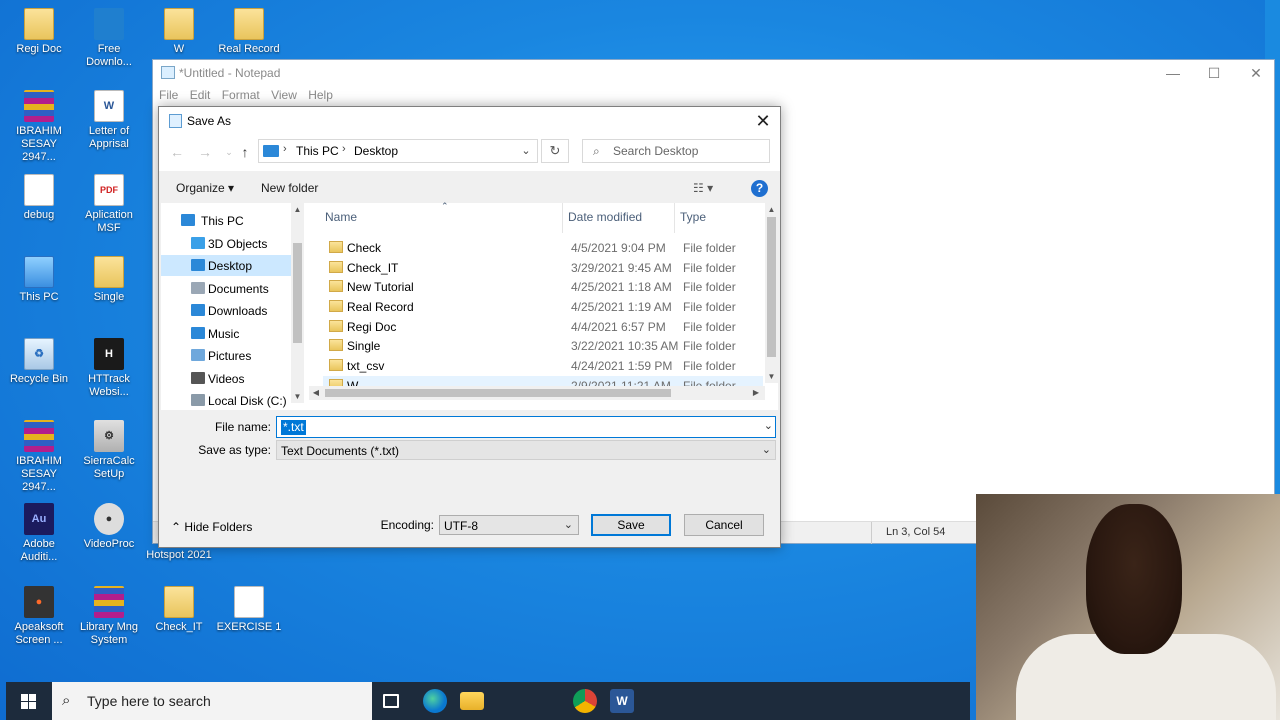 This screenshot has height=720, width=1280. Describe the element at coordinates (376, 151) in the screenshot. I see `breadcrumb-desktop: Desktop` at that location.